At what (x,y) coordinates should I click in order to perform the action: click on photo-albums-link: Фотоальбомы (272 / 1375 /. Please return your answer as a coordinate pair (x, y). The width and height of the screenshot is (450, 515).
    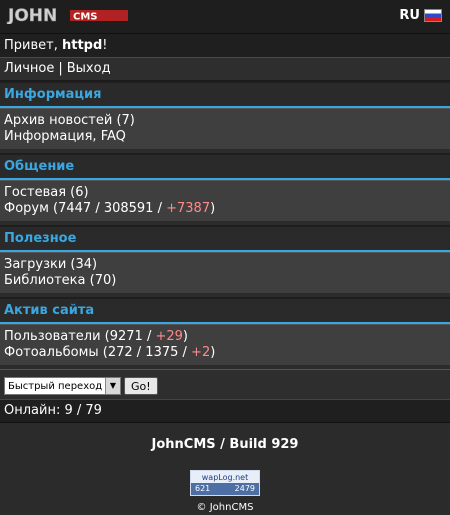
    Looking at the image, I should click on (97, 352).